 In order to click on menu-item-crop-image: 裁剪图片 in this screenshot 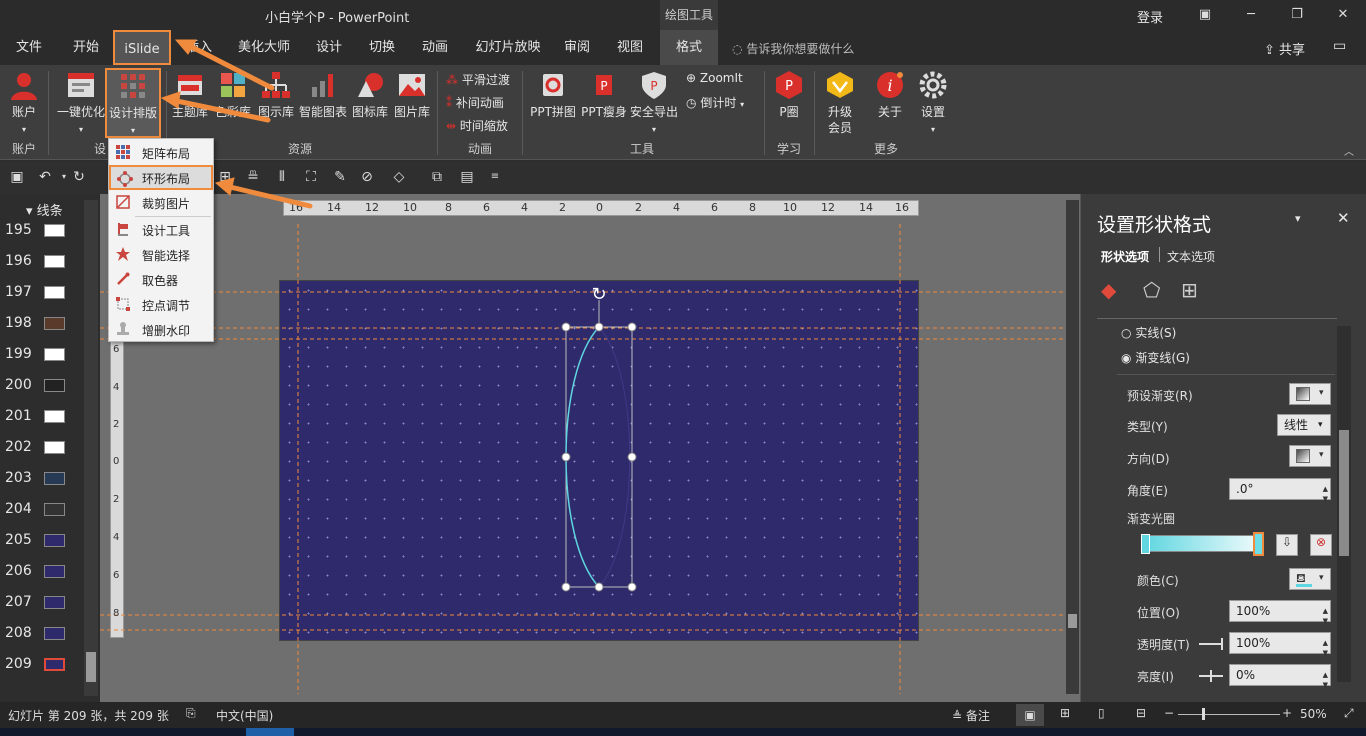, I will do `click(161, 202)`.